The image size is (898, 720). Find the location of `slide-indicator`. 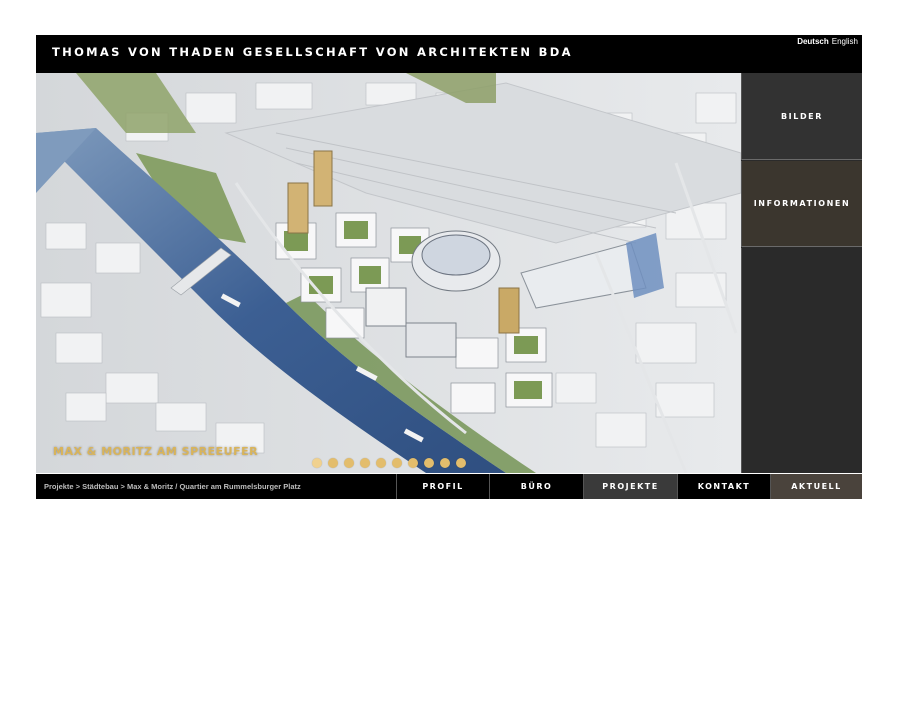

slide-indicator is located at coordinates (389, 463).